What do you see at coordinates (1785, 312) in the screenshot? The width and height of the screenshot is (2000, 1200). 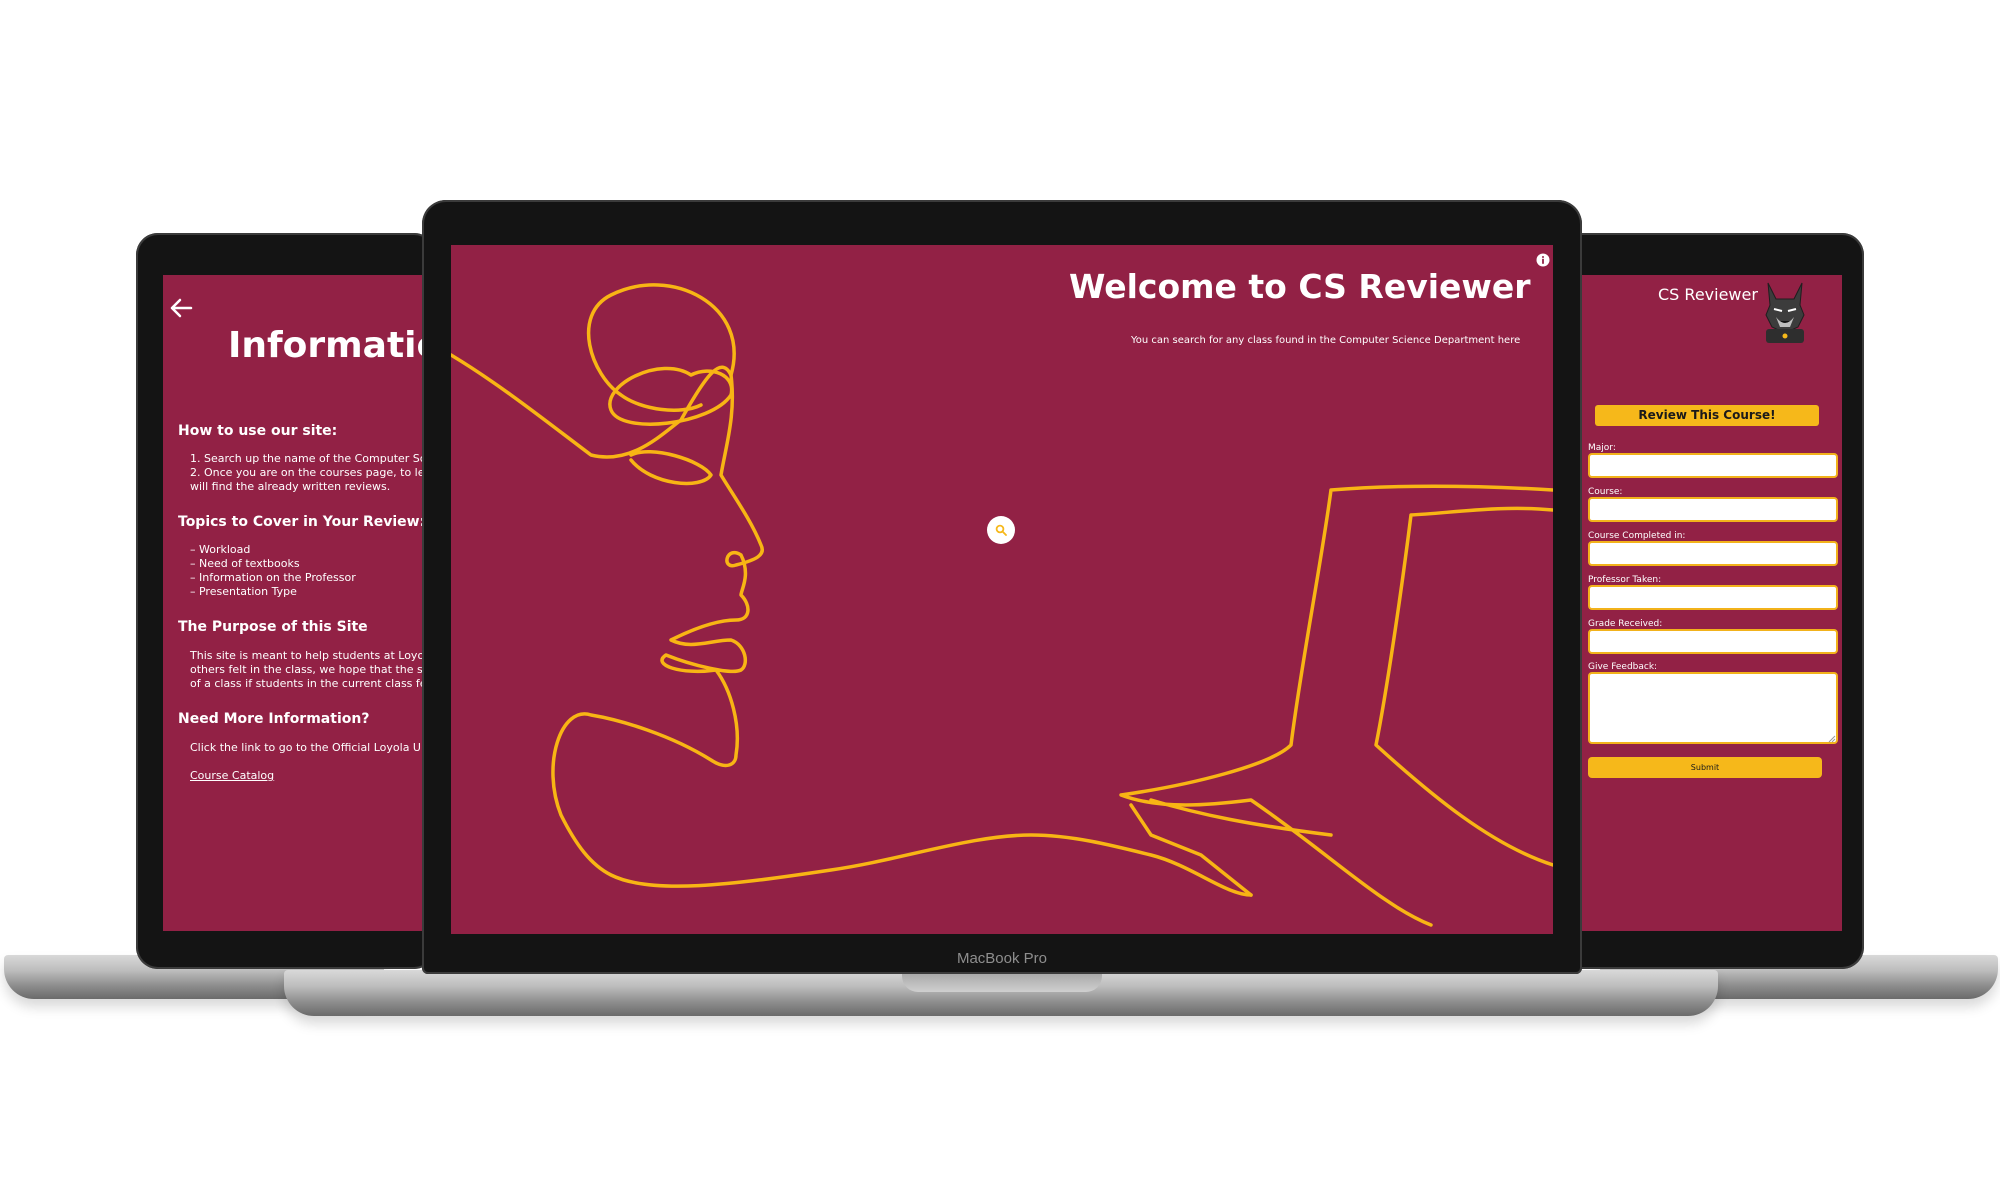 I see `wolf-mascot-icon` at bounding box center [1785, 312].